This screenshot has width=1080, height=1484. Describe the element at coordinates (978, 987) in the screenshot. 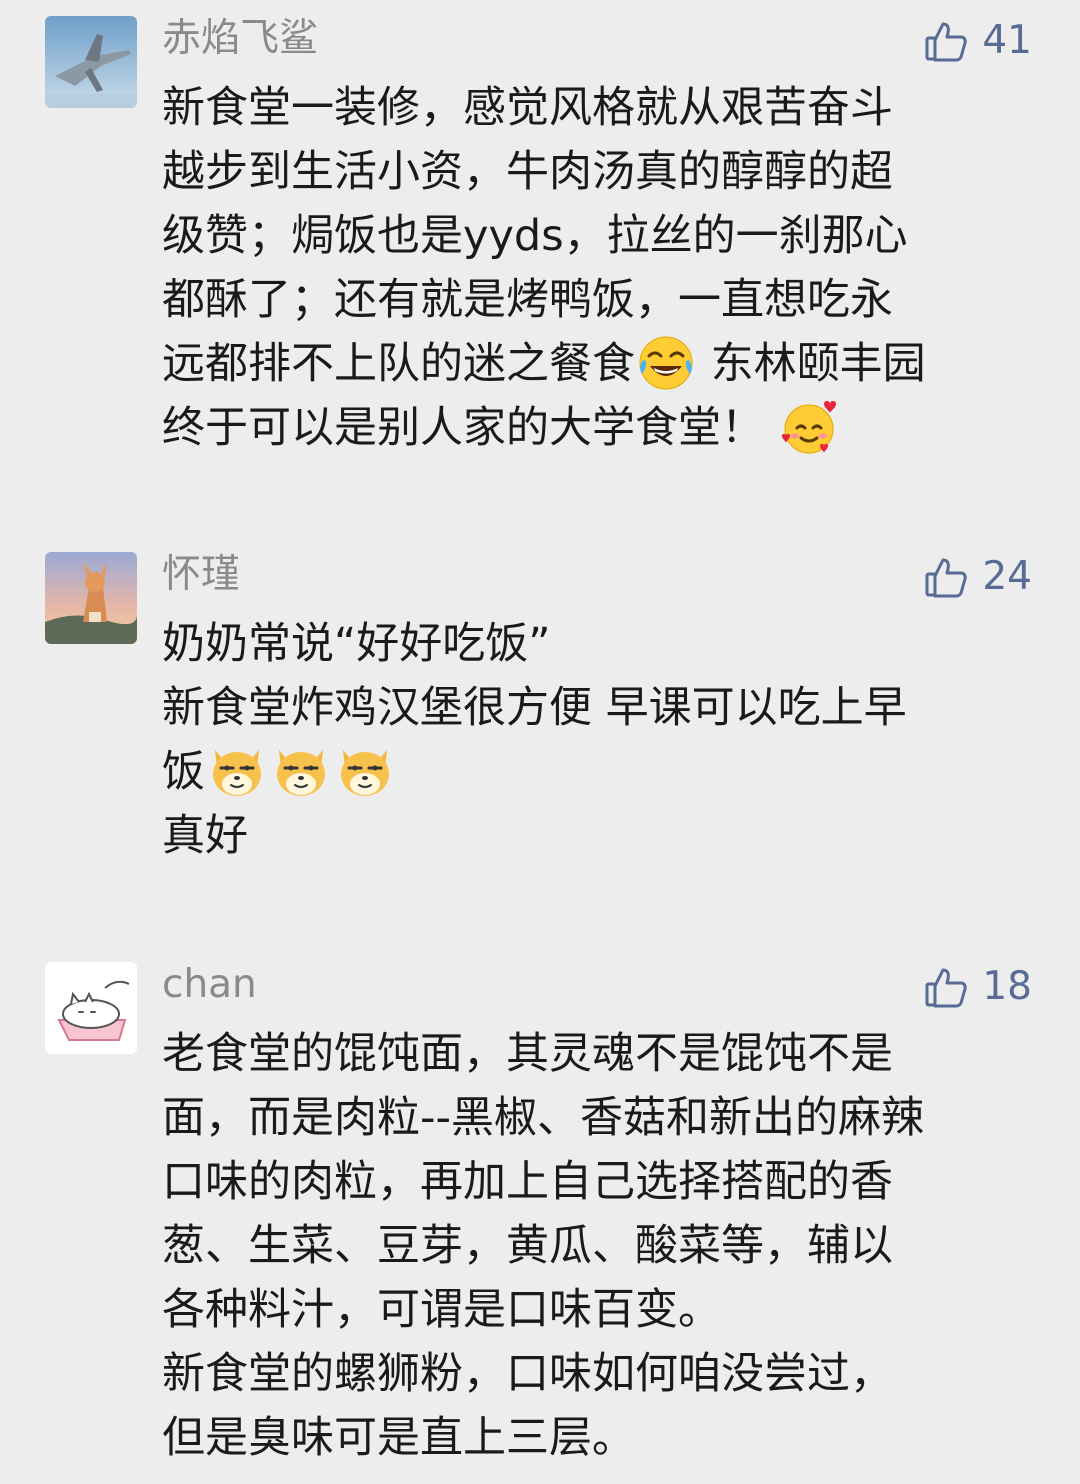

I see `like-button: 18` at that location.